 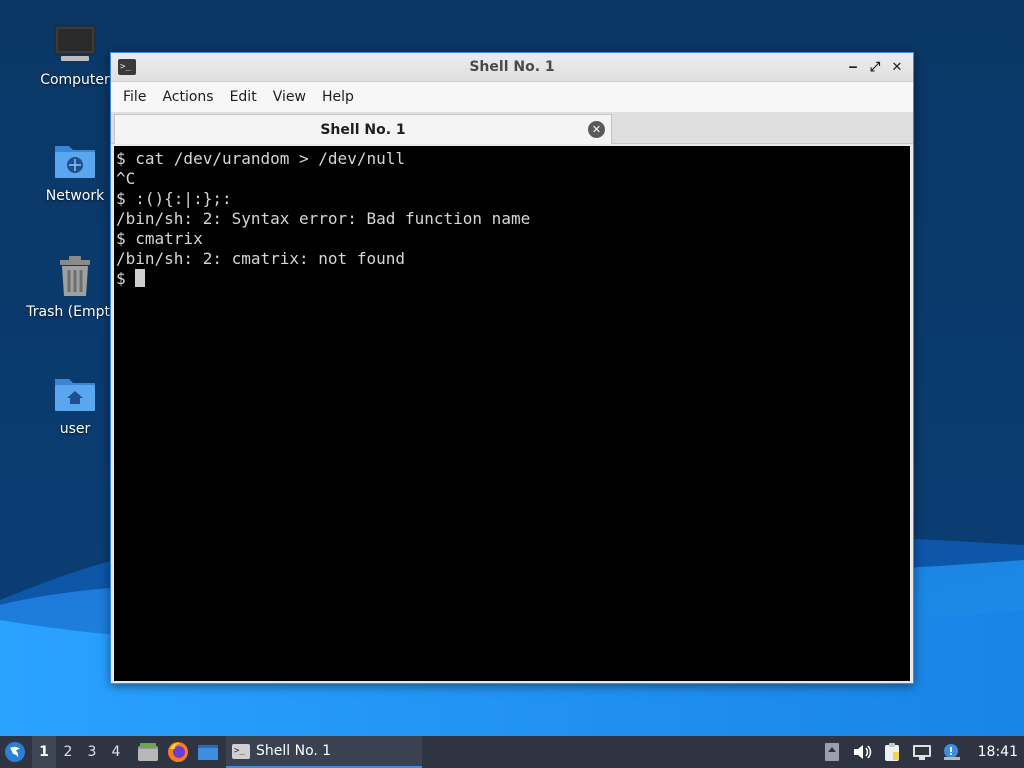 I want to click on start-menu-icon, so click(x=15, y=752).